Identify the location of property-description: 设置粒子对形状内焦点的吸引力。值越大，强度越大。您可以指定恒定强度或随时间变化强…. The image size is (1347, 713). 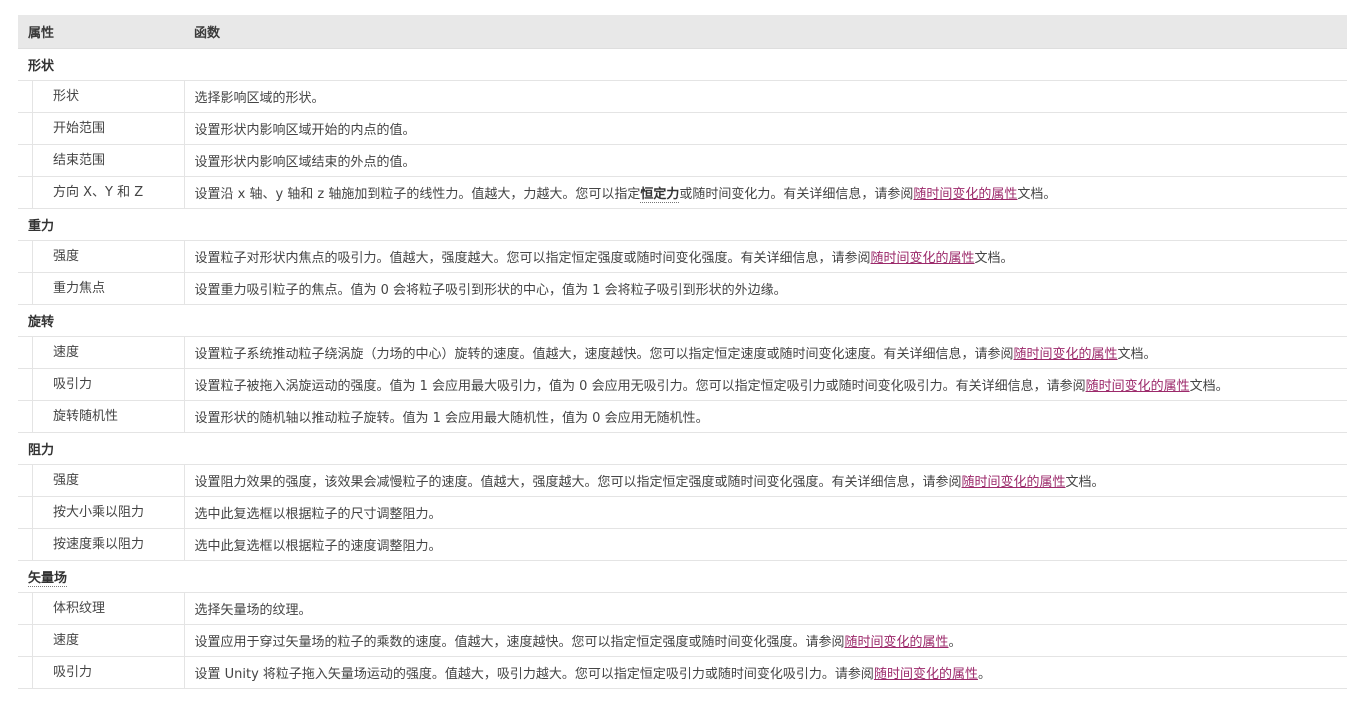
(765, 256).